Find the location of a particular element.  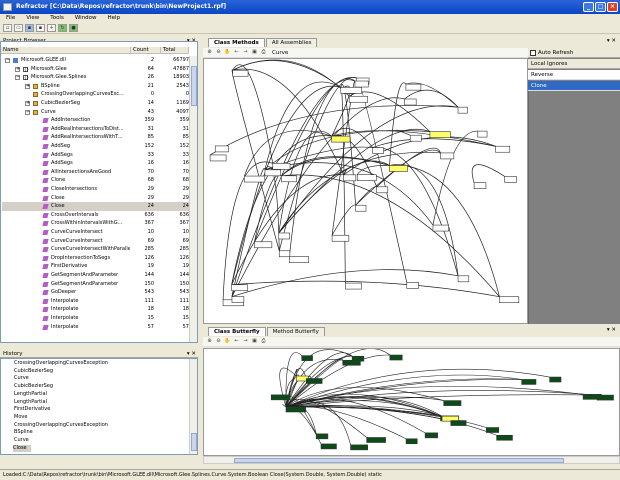

menu-tools: Tools is located at coordinates (57, 18).